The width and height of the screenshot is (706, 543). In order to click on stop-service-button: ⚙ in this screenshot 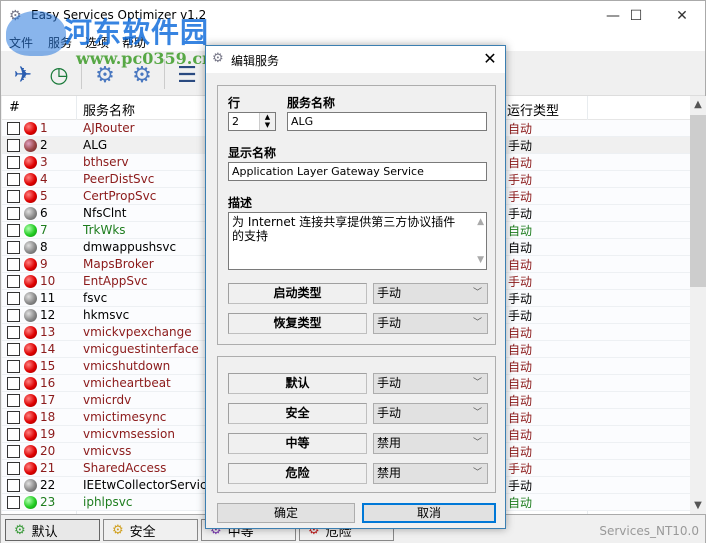, I will do `click(142, 75)`.